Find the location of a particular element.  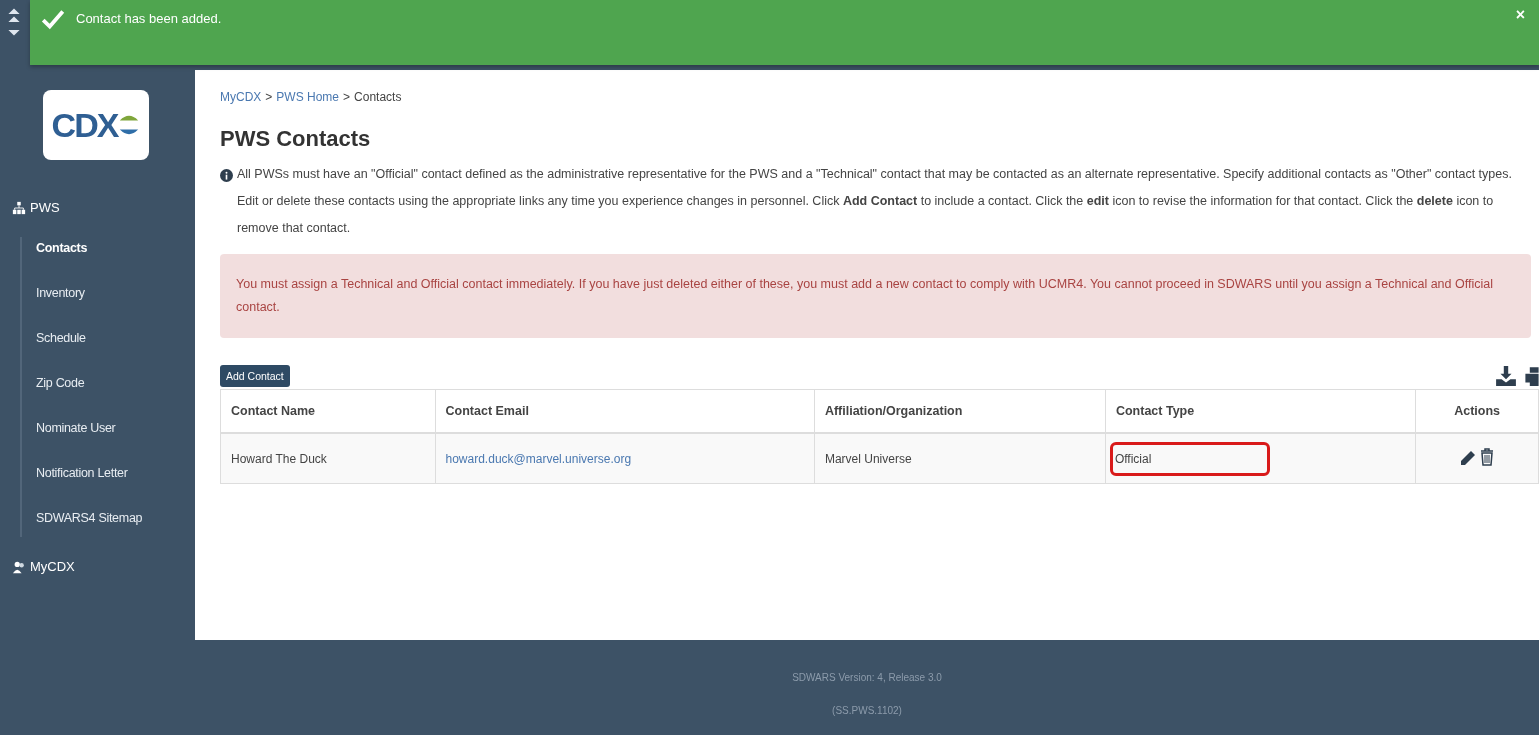

edit-icon is located at coordinates (1468, 458).